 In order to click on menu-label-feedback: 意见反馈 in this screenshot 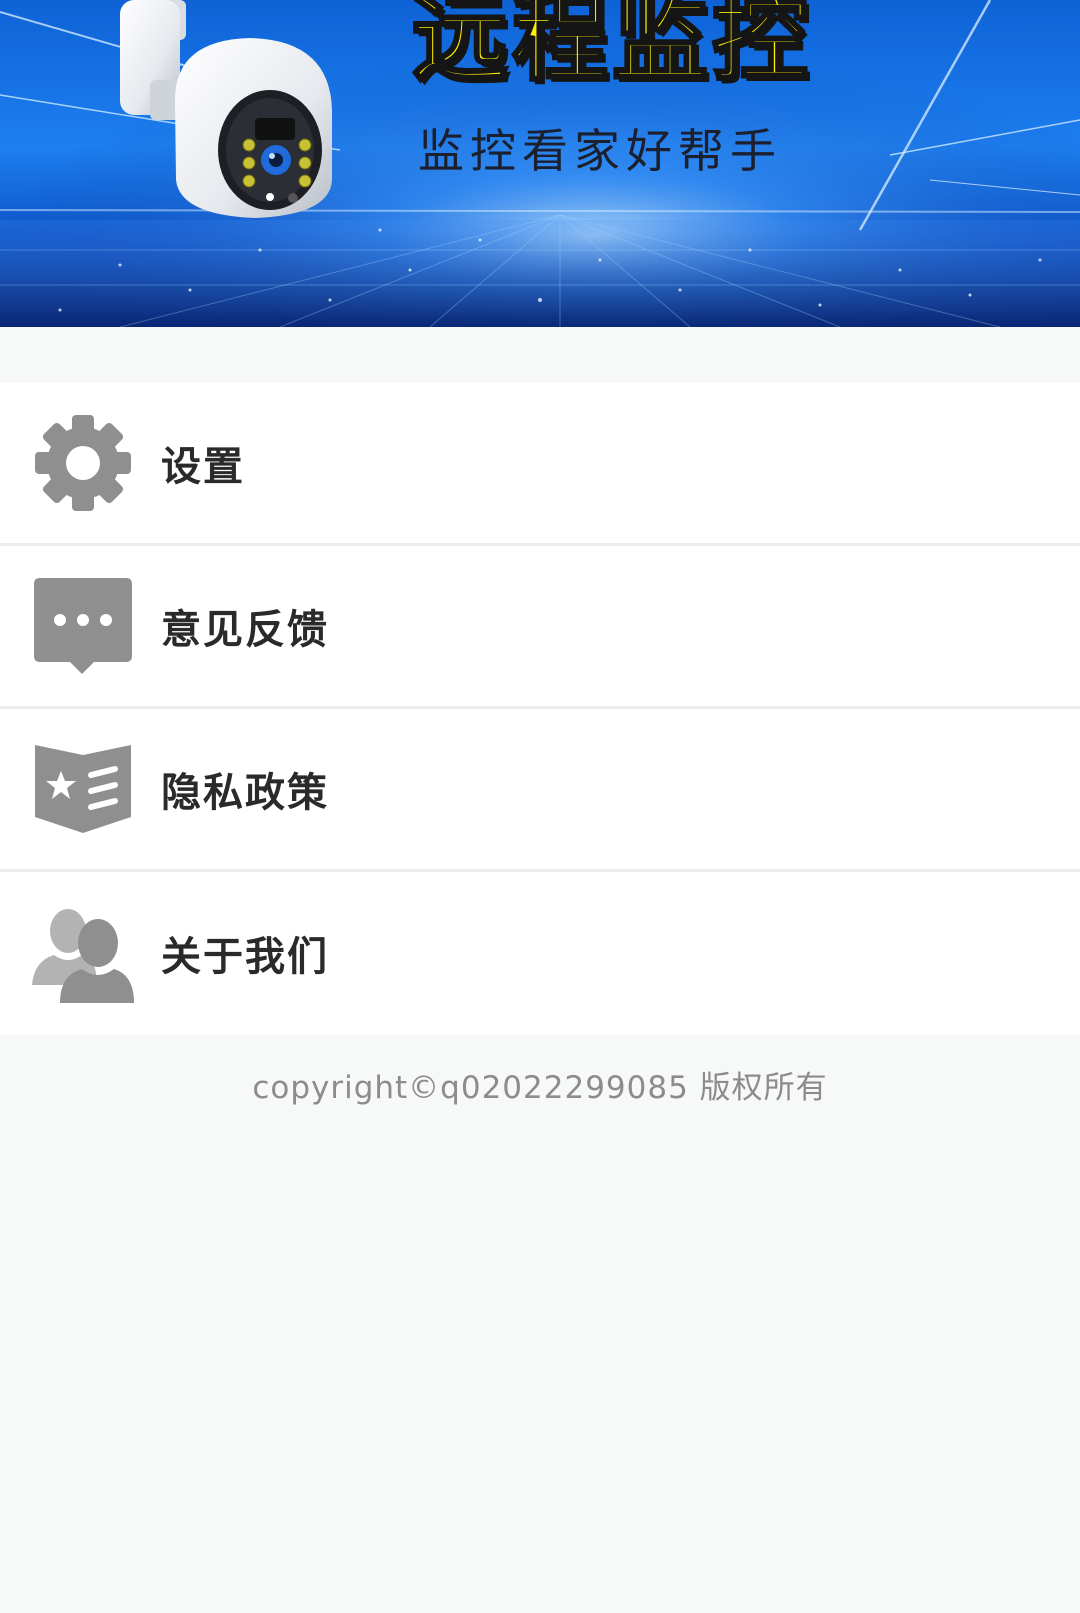, I will do `click(245, 630)`.